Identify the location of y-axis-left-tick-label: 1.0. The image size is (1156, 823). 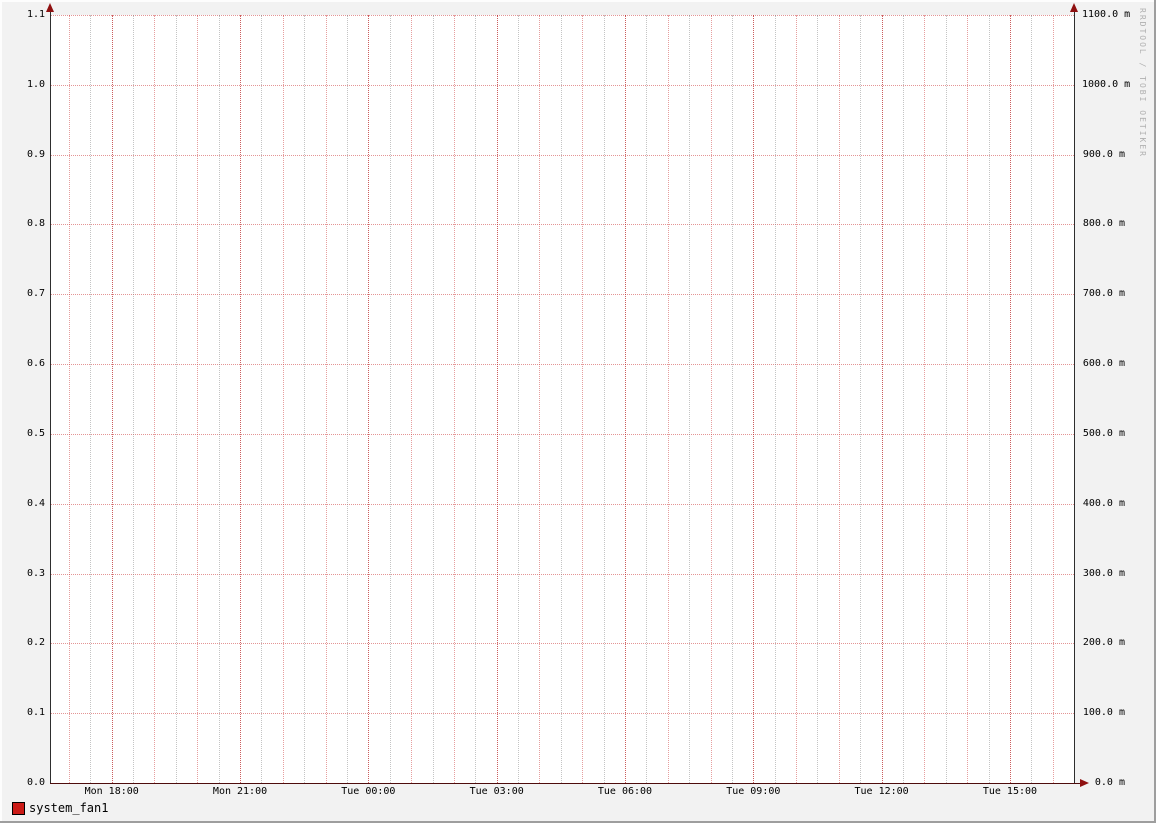
(35, 84).